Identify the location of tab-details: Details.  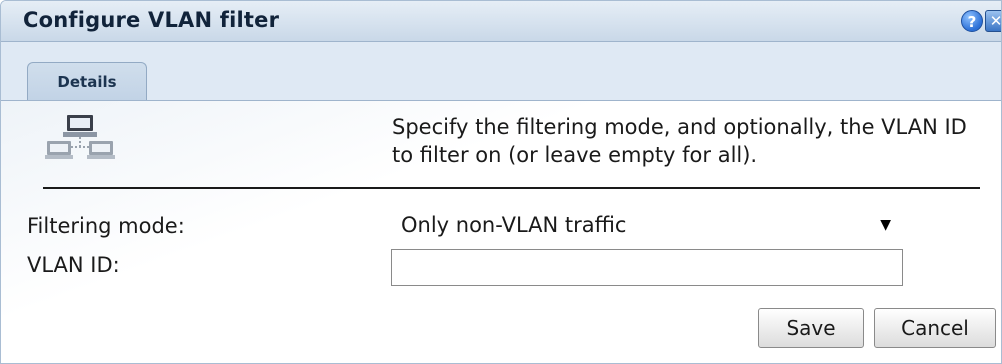
(87, 81).